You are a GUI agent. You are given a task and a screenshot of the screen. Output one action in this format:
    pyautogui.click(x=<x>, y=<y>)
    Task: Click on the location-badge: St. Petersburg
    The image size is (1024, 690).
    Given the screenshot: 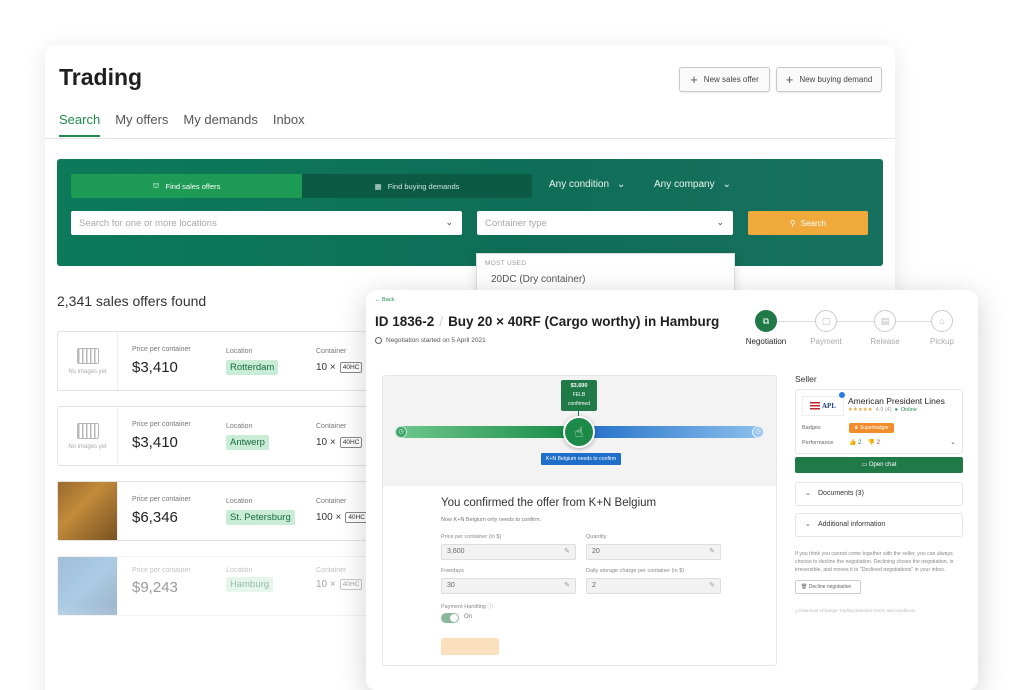 What is the action you would take?
    pyautogui.click(x=260, y=517)
    